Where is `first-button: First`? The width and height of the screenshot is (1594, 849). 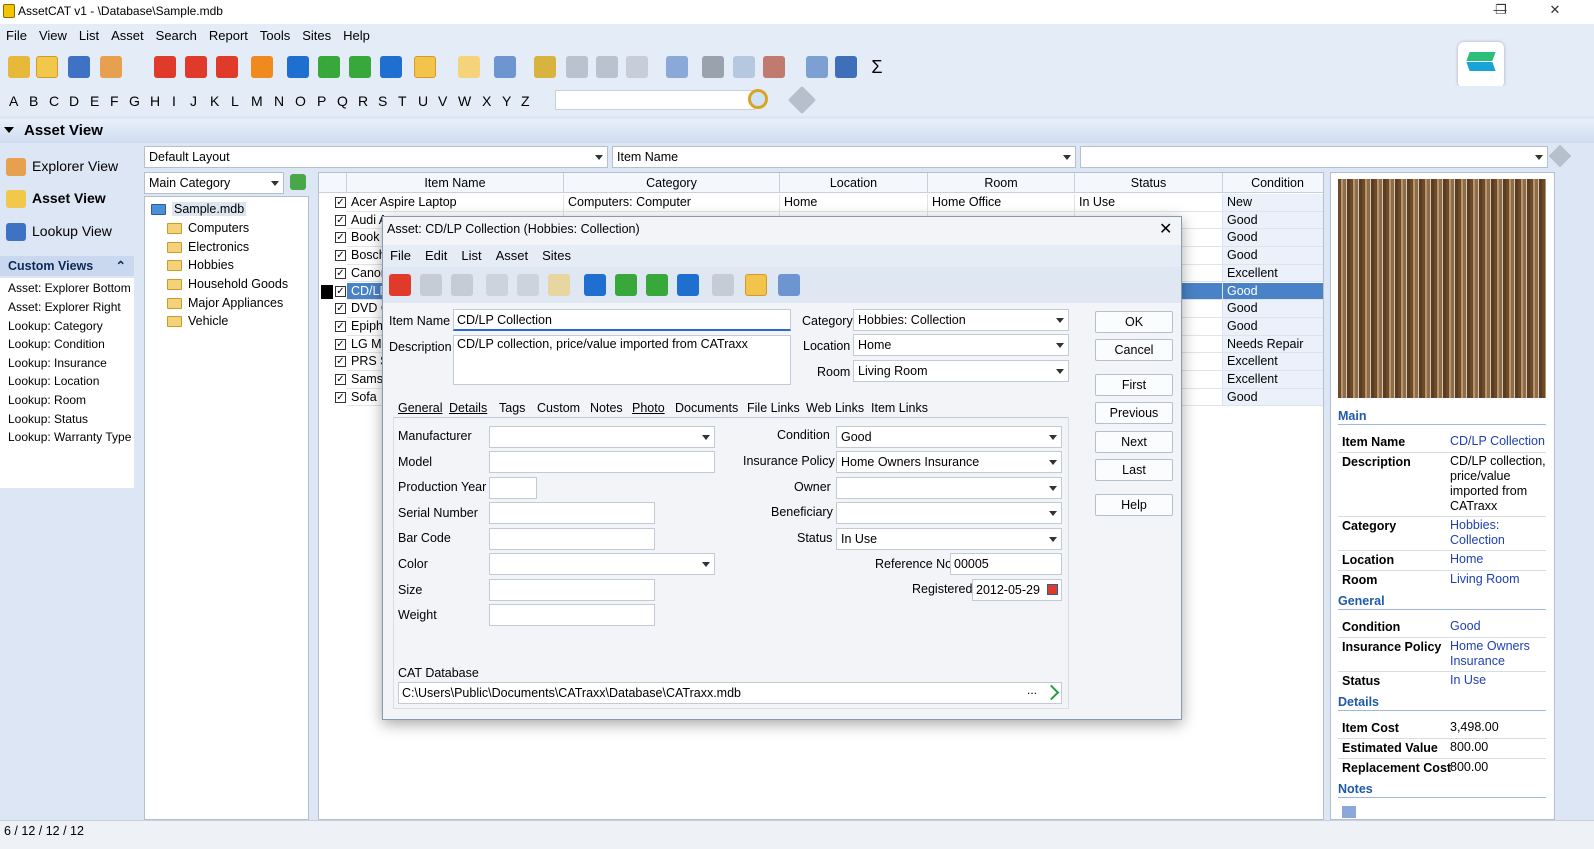 first-button: First is located at coordinates (1134, 385).